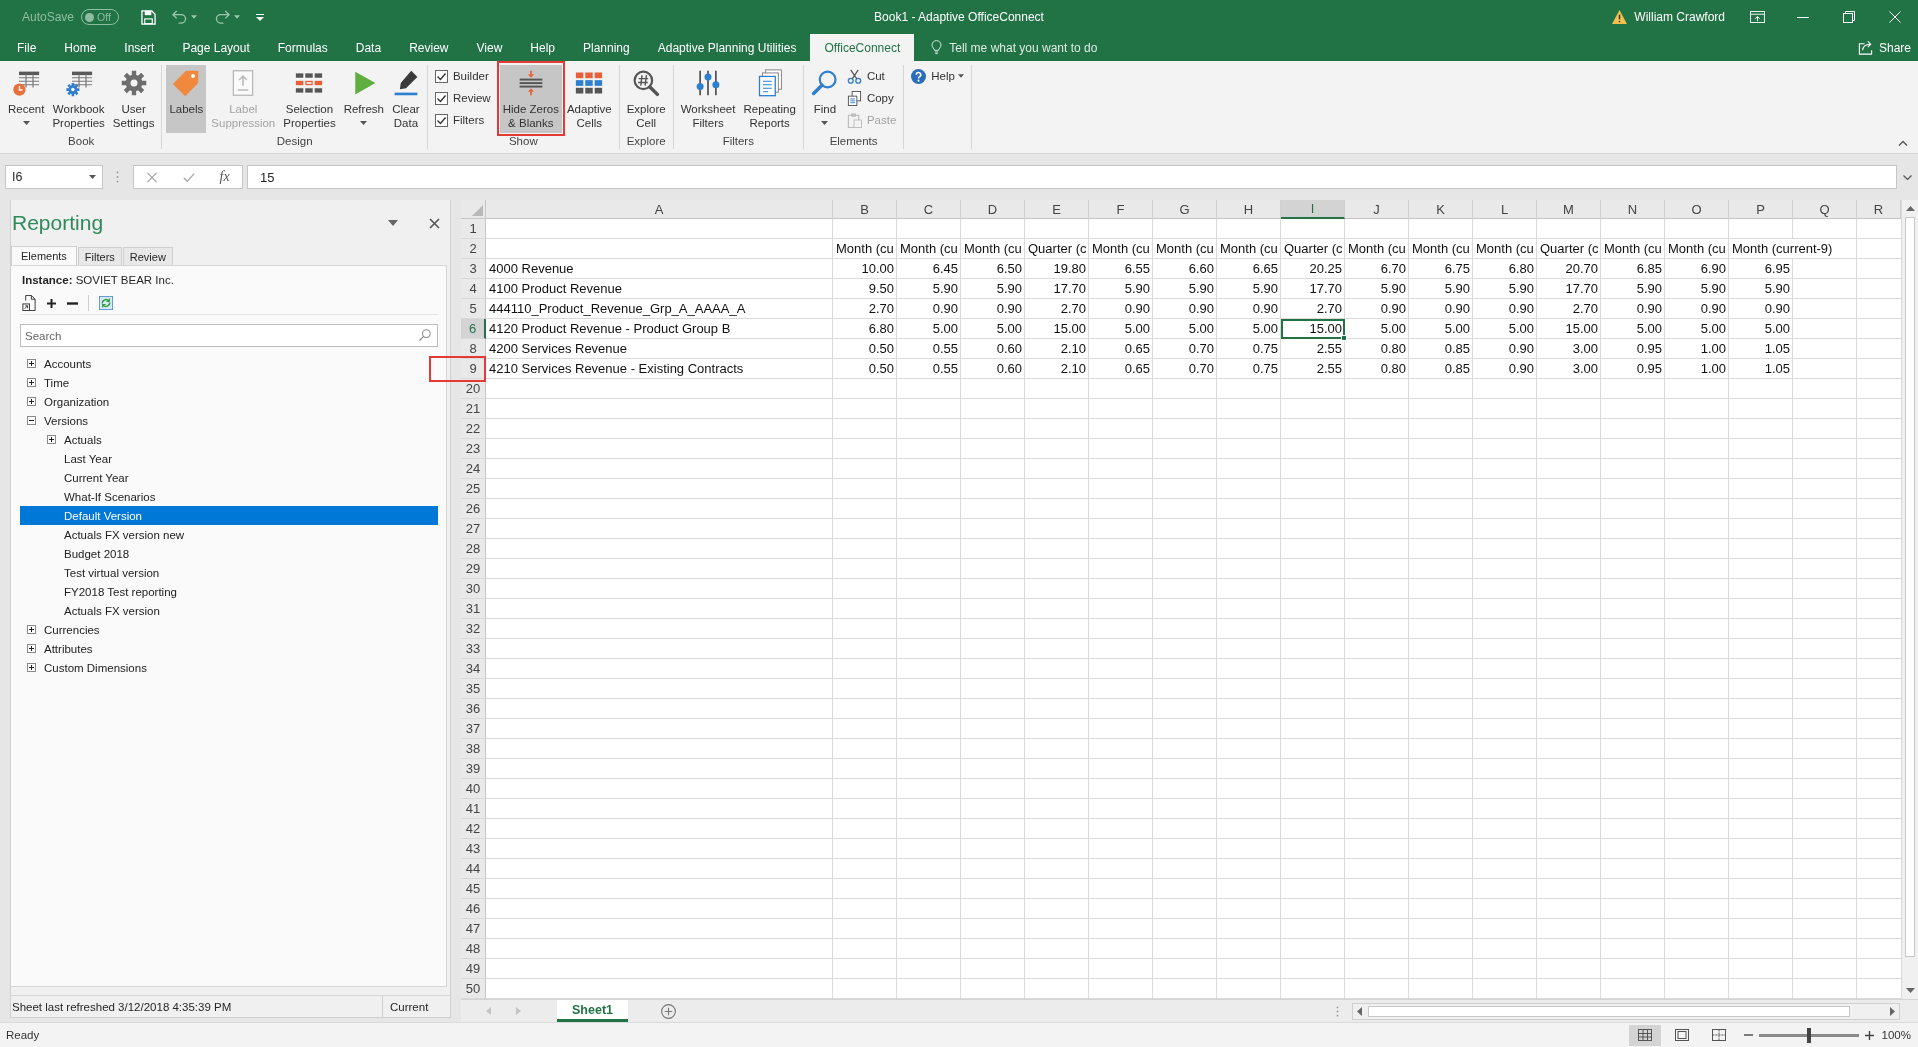  I want to click on row-header: 9, so click(473, 369).